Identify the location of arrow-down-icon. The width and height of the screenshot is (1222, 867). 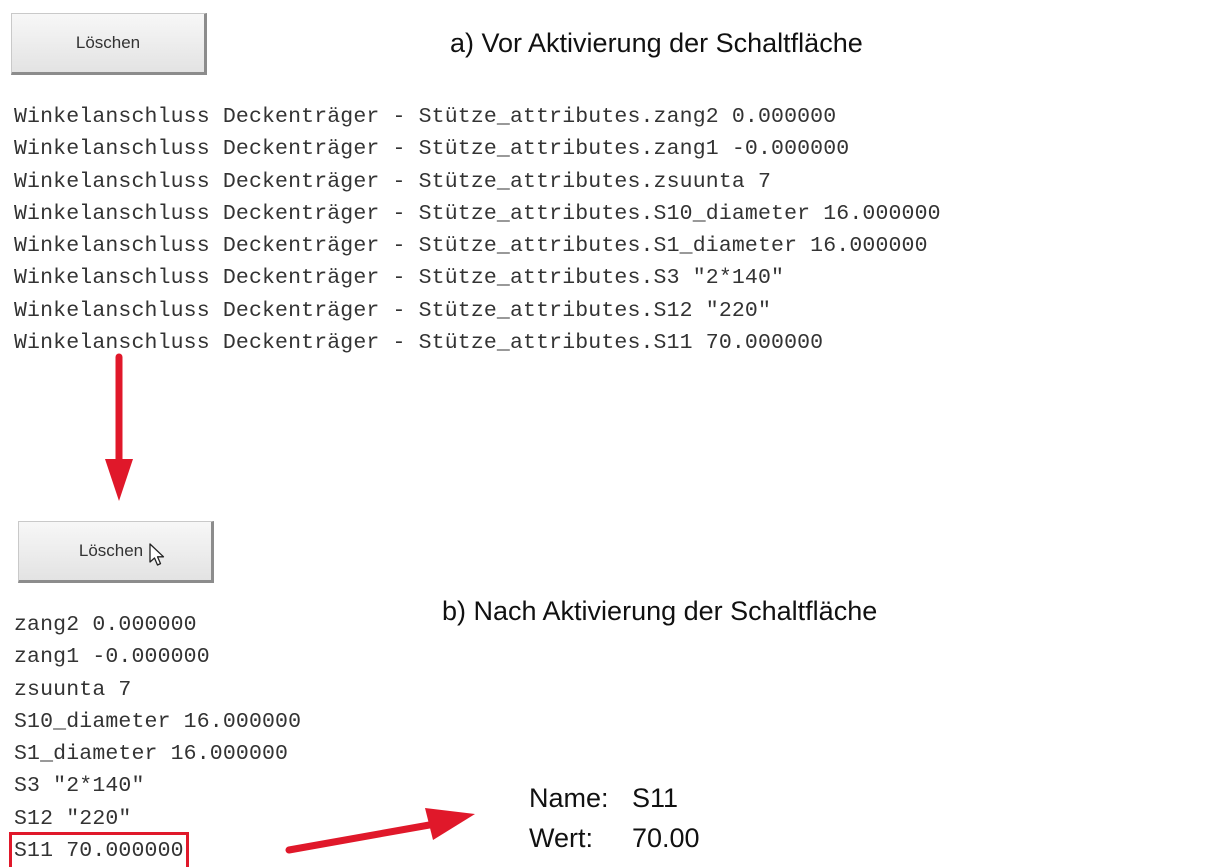
(119, 427).